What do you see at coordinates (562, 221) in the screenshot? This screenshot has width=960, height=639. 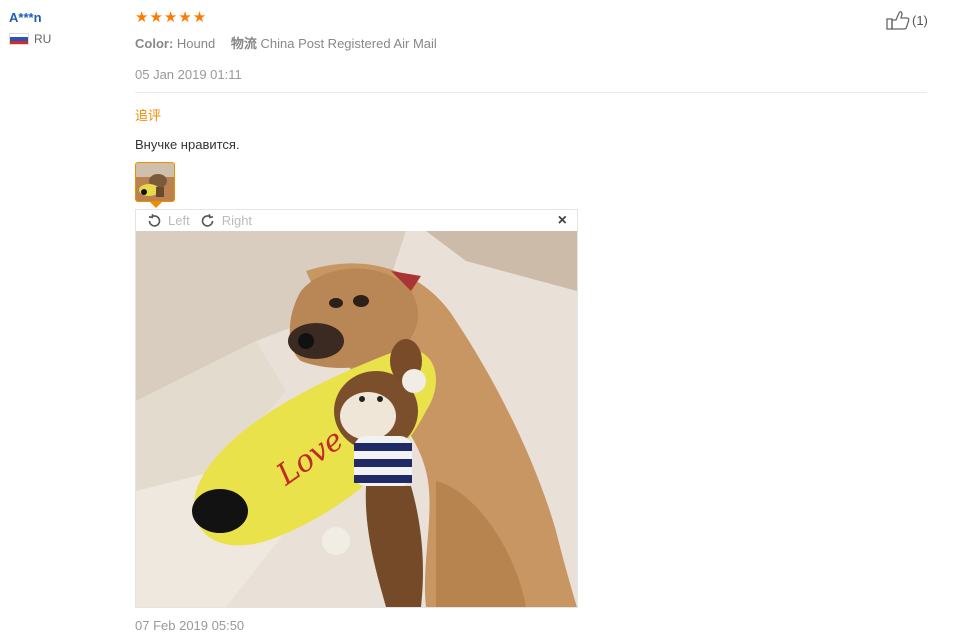 I see `close-icon: ×` at bounding box center [562, 221].